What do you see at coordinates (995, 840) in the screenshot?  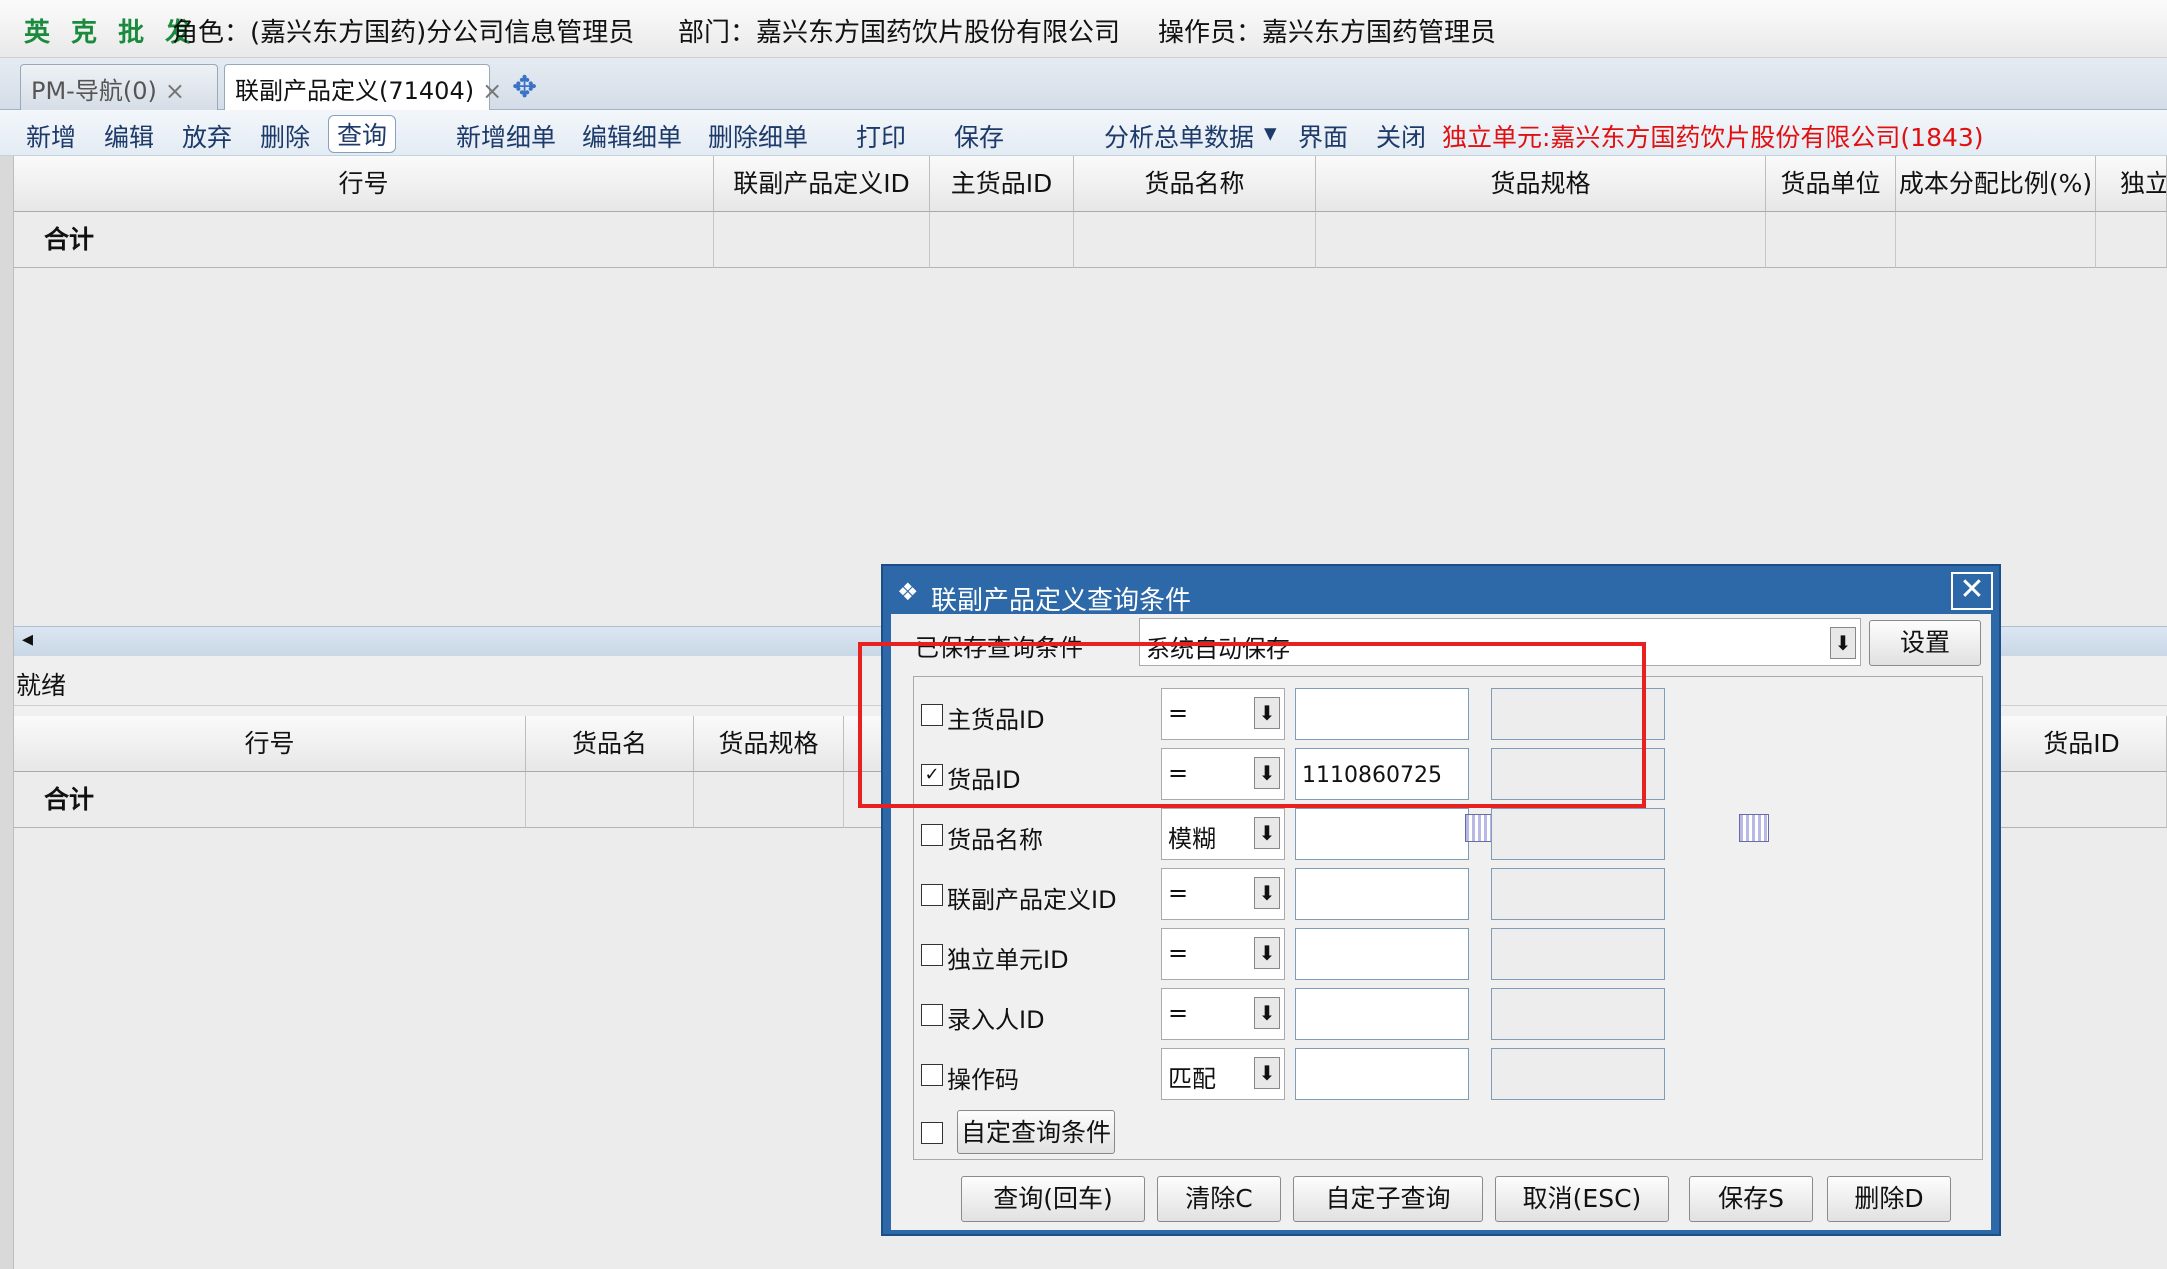 I see `condition-label: 货品名称` at bounding box center [995, 840].